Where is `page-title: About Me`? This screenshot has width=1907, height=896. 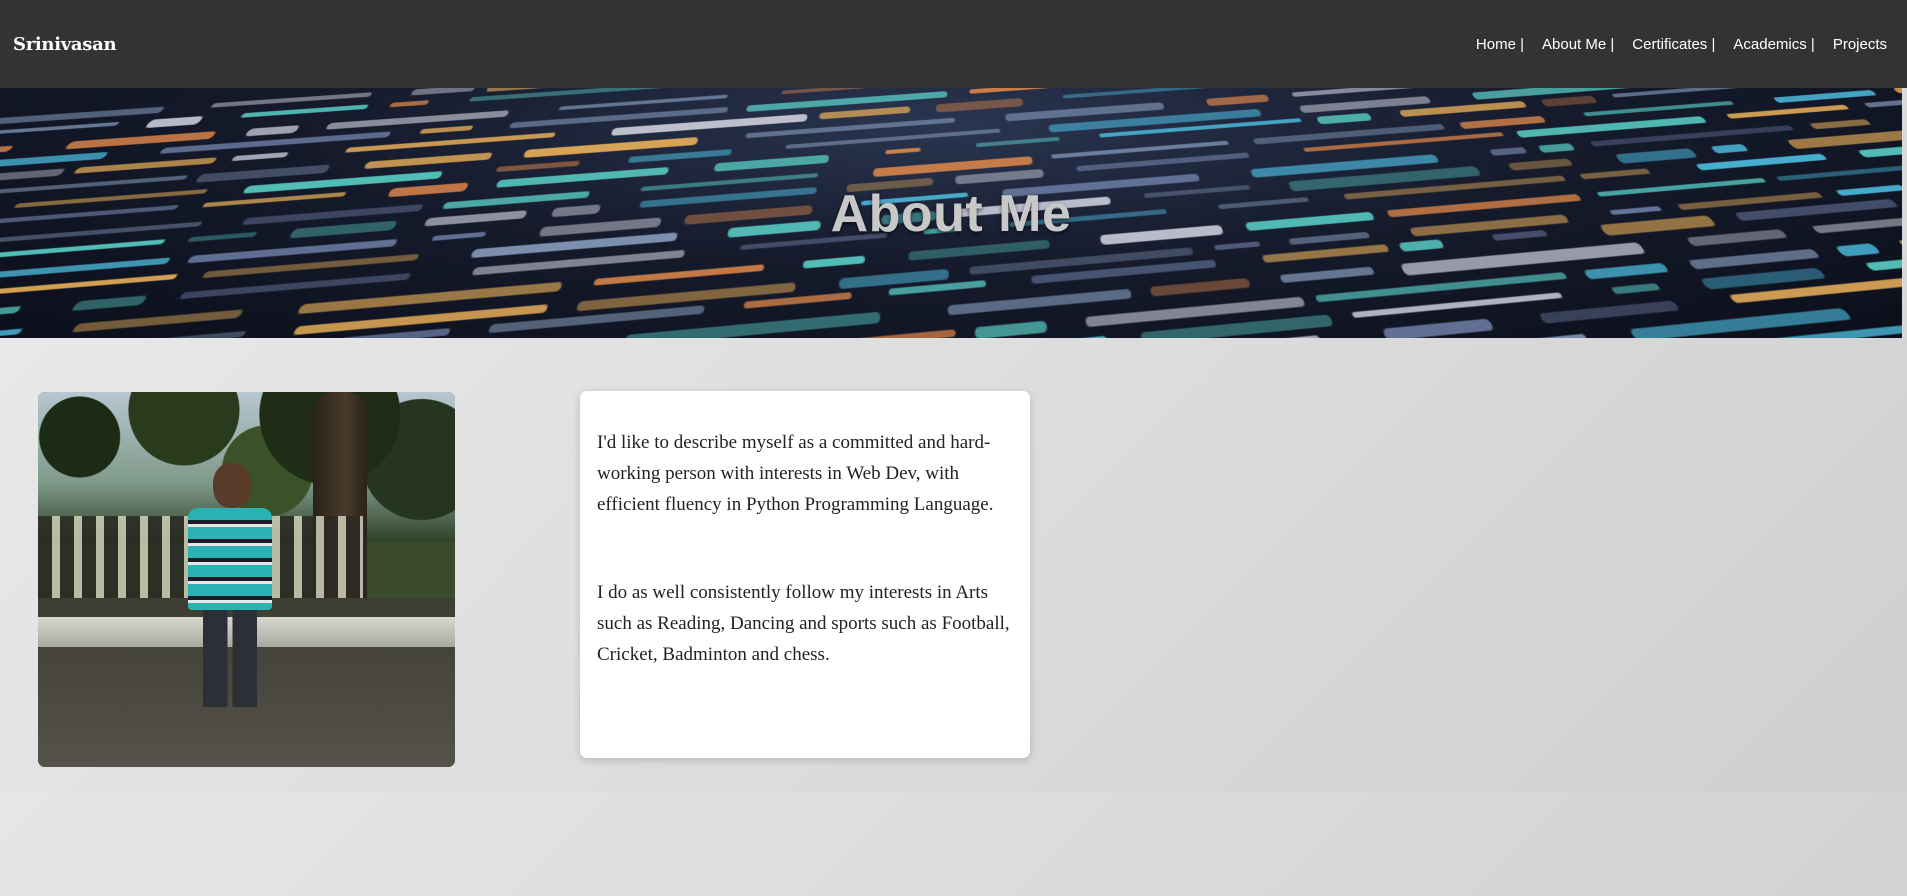 page-title: About Me is located at coordinates (951, 214).